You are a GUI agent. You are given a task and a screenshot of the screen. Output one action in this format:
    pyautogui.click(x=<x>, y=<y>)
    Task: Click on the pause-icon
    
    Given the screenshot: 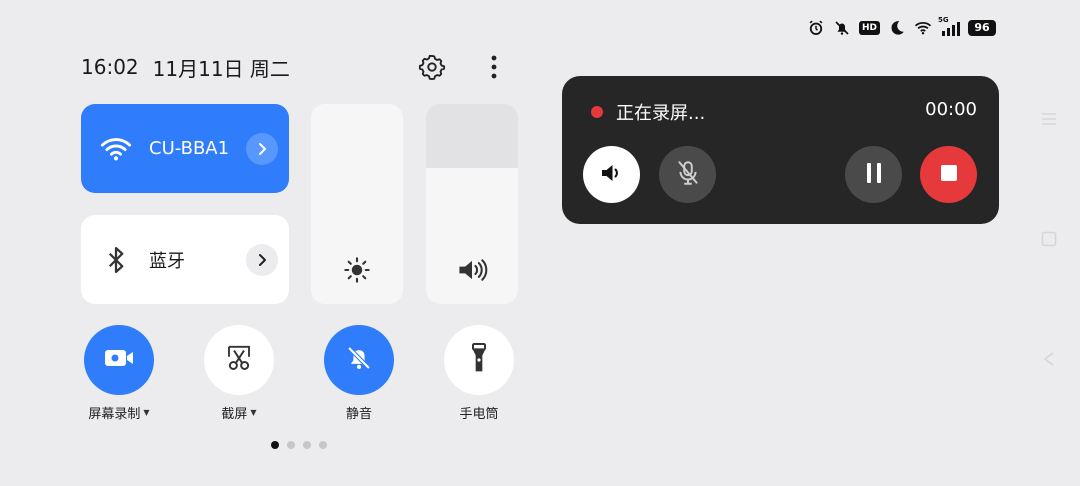 What is the action you would take?
    pyautogui.click(x=874, y=175)
    